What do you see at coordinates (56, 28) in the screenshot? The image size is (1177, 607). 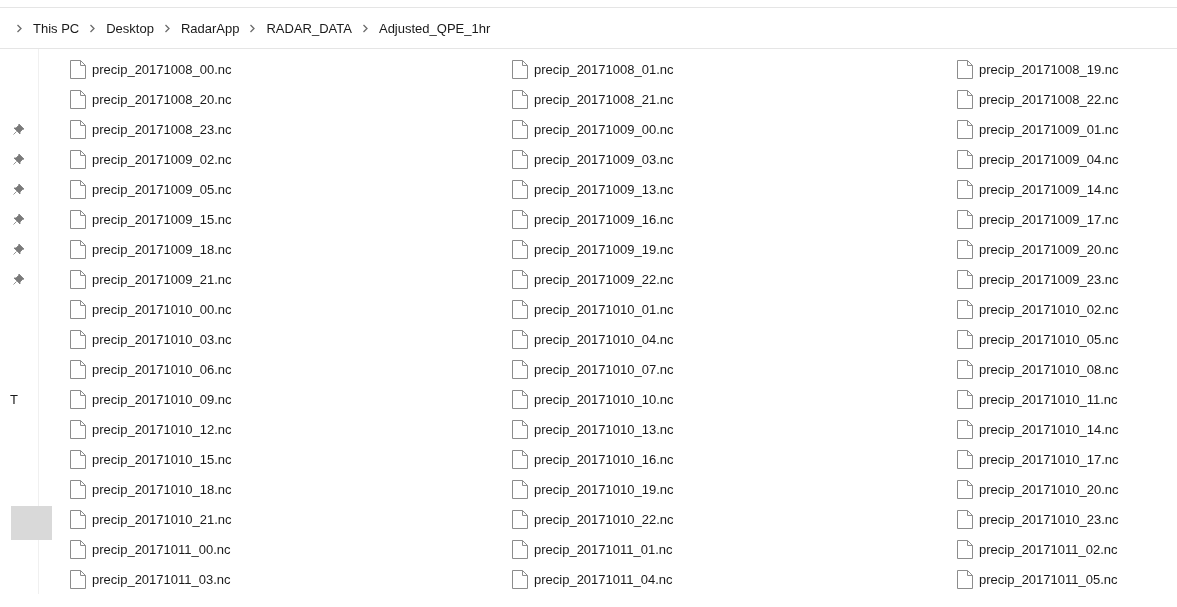 I see `breadcrumb-item: This PC` at bounding box center [56, 28].